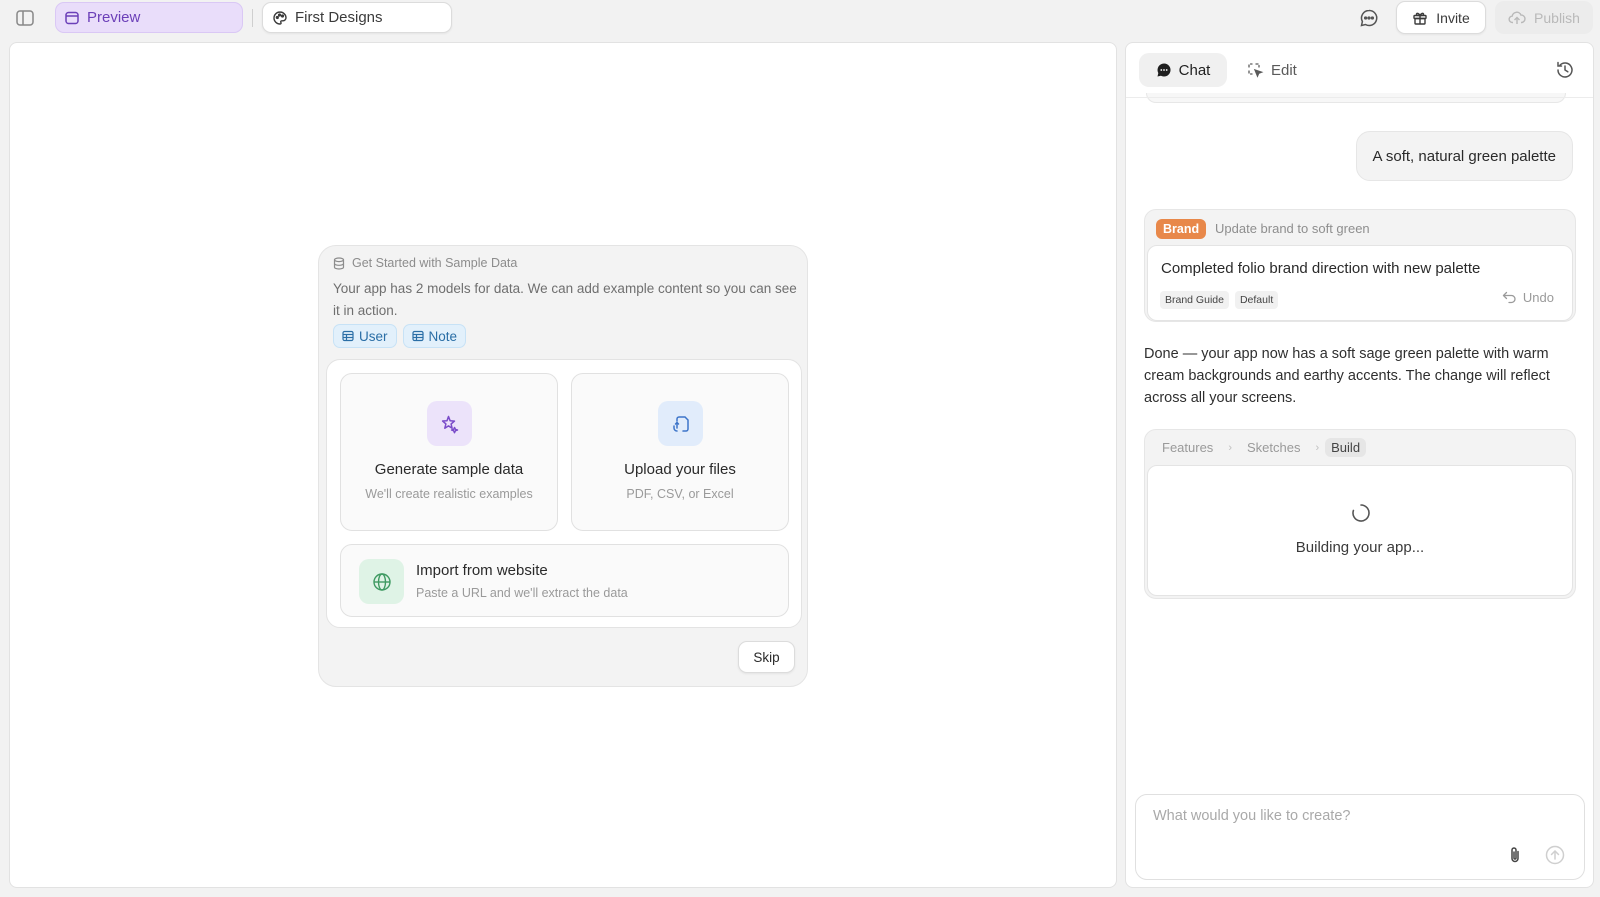  What do you see at coordinates (1359, 70) in the screenshot?
I see `chat-tabs: Chat Edit` at bounding box center [1359, 70].